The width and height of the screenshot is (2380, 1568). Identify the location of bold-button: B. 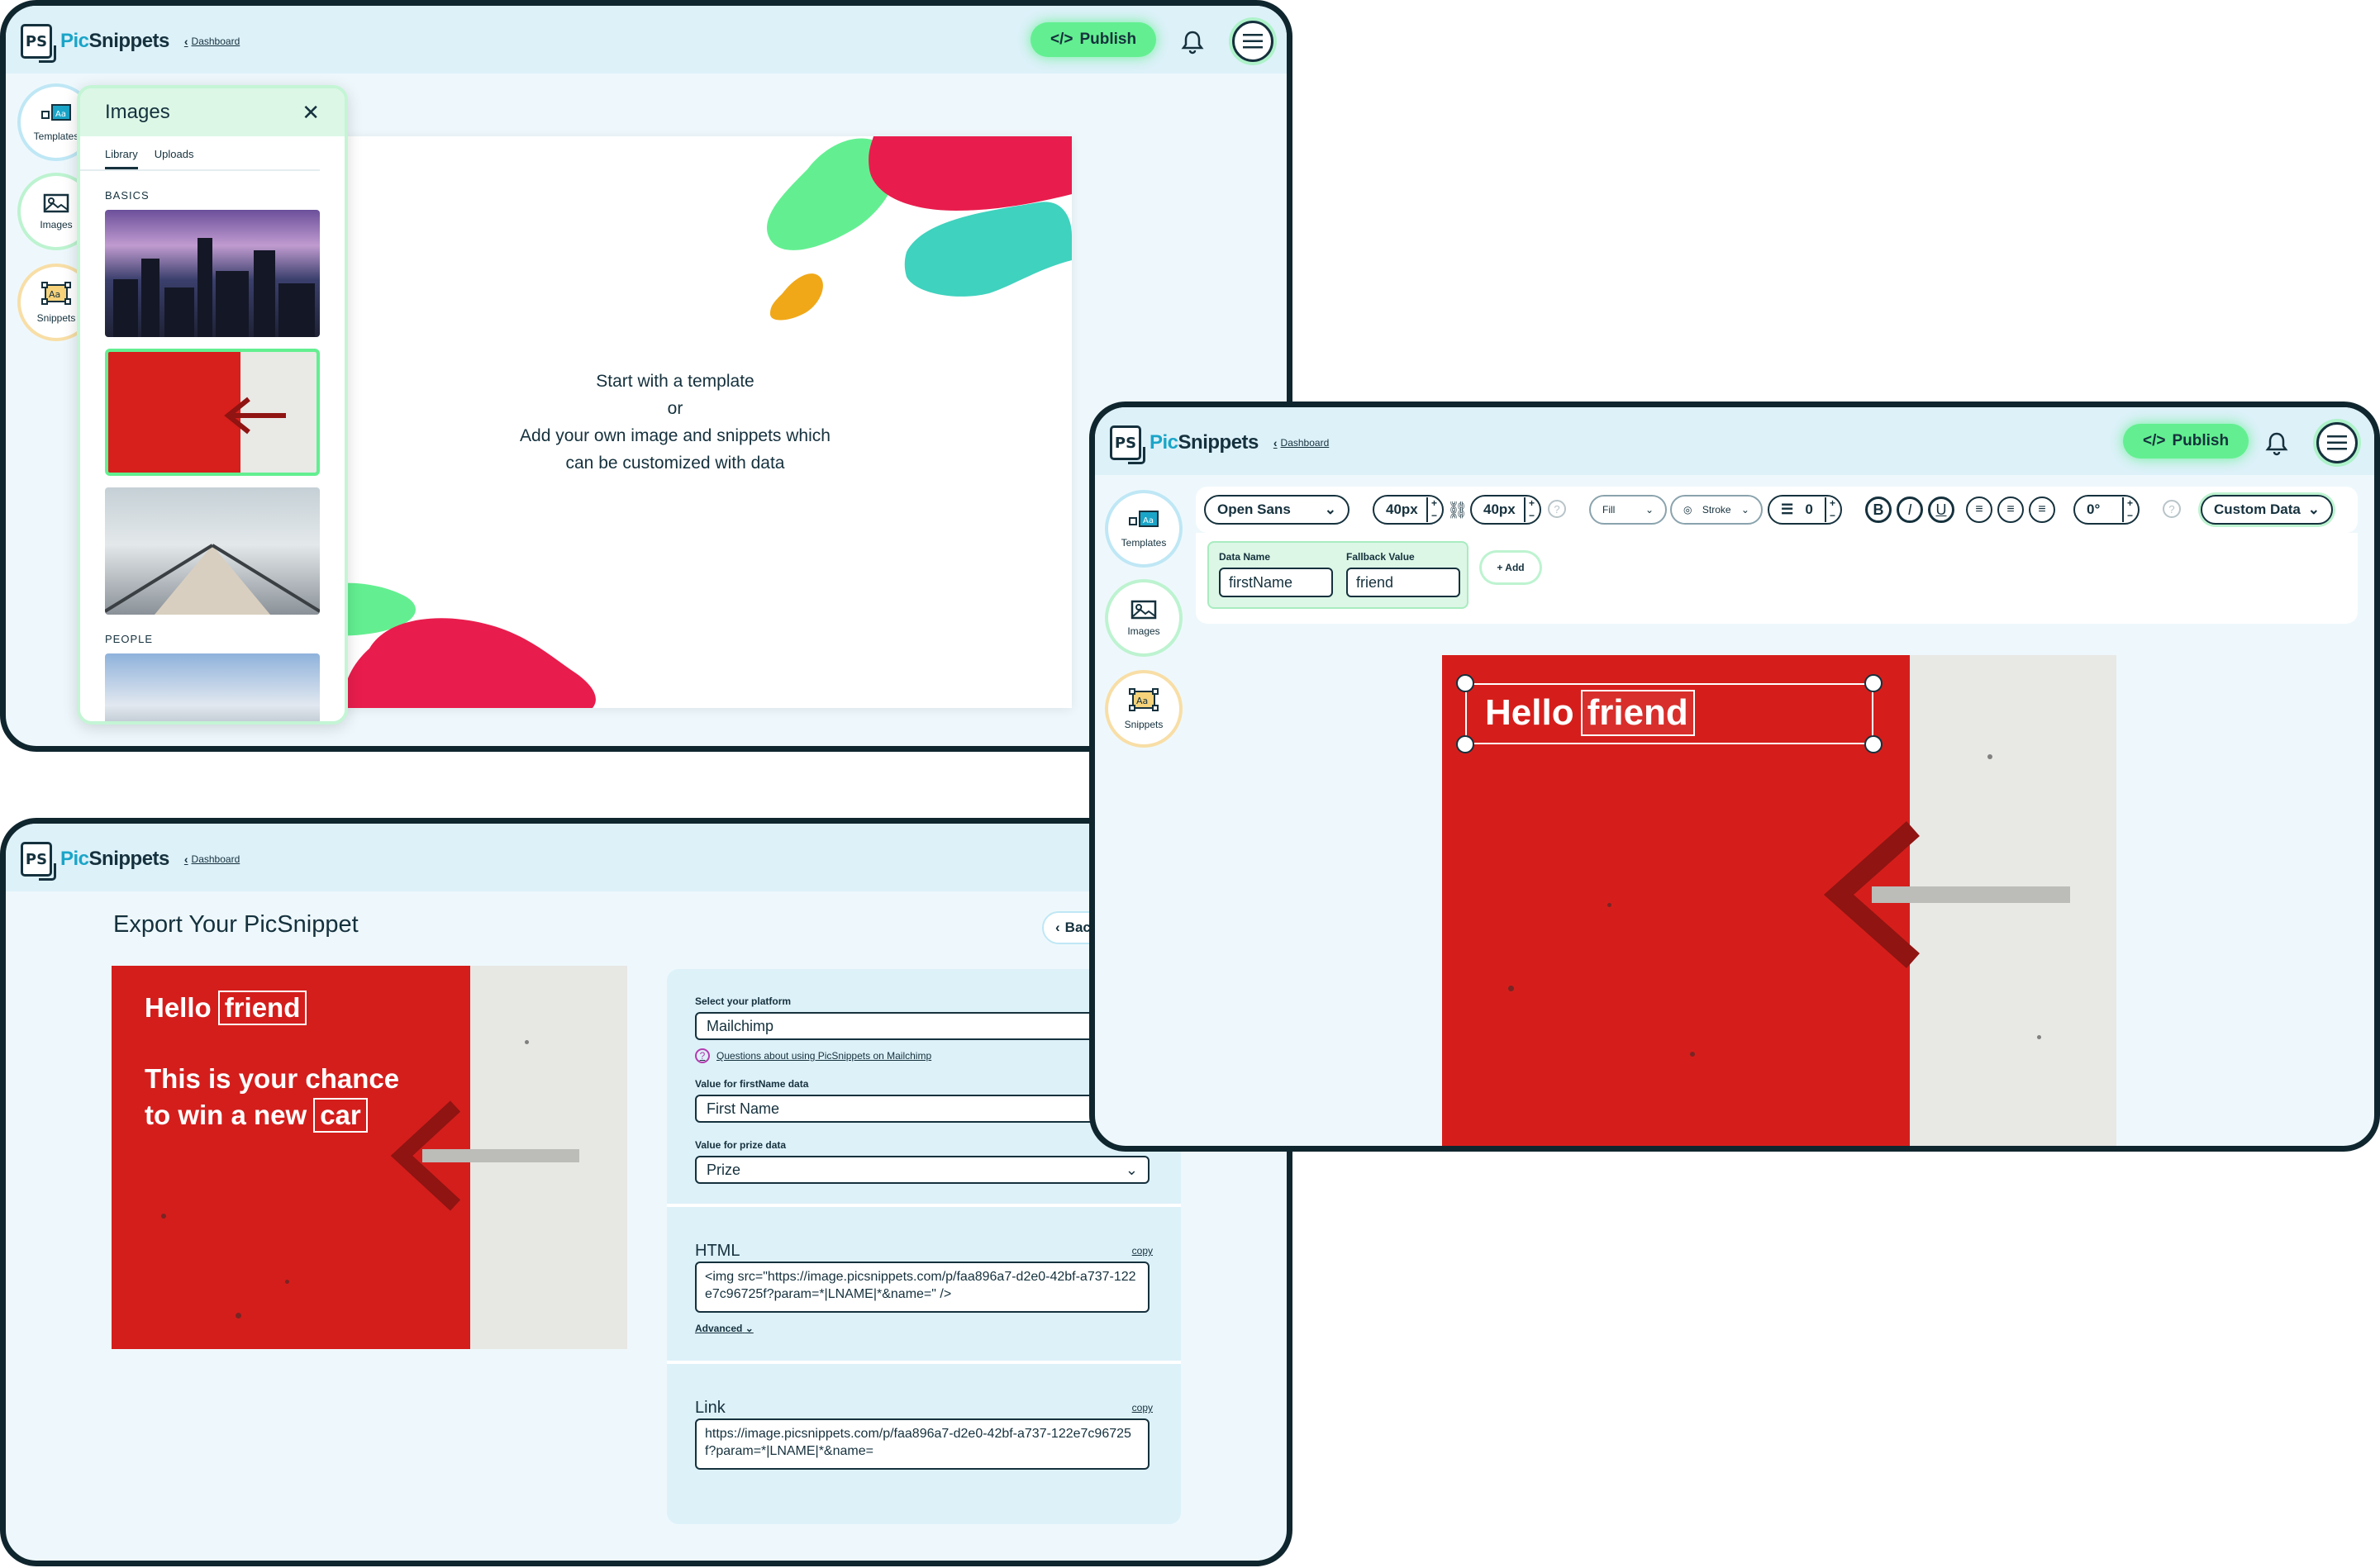
(1878, 510).